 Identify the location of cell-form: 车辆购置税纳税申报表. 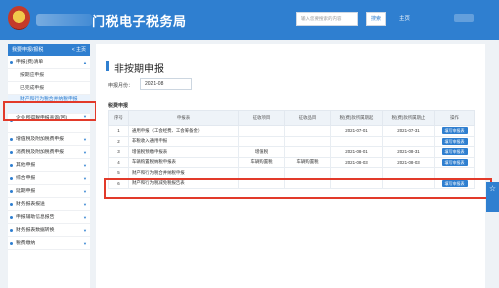
(183, 162).